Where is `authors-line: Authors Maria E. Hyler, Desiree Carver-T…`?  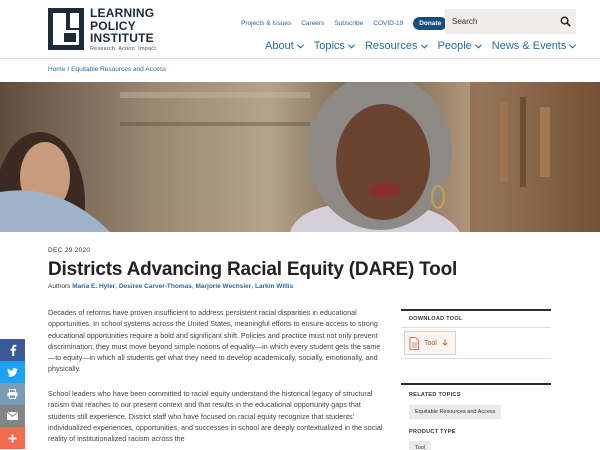 authors-line: Authors Maria E. Hyler, Desiree Carver-T… is located at coordinates (171, 286).